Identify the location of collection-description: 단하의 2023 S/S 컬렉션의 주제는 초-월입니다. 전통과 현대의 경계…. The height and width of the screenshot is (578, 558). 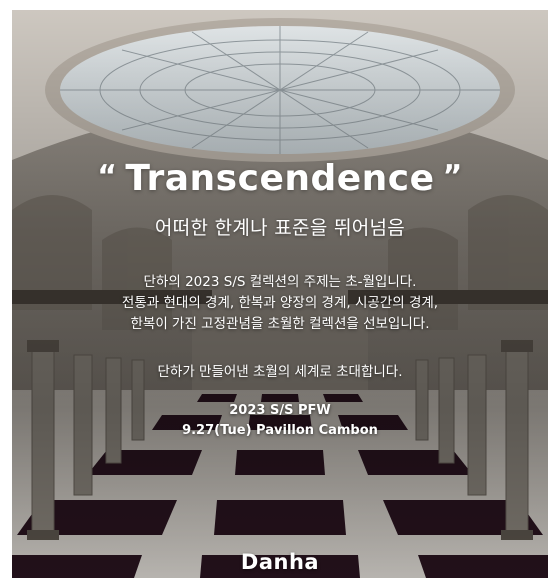
(280, 303).